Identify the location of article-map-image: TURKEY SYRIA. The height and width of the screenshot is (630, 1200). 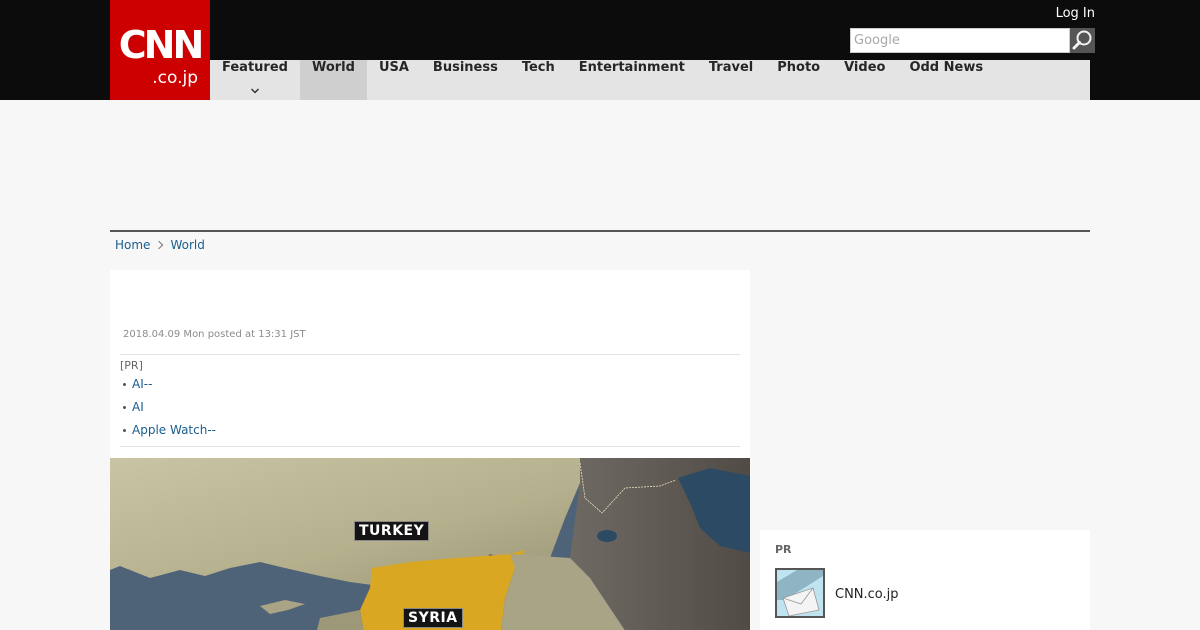
(430, 544).